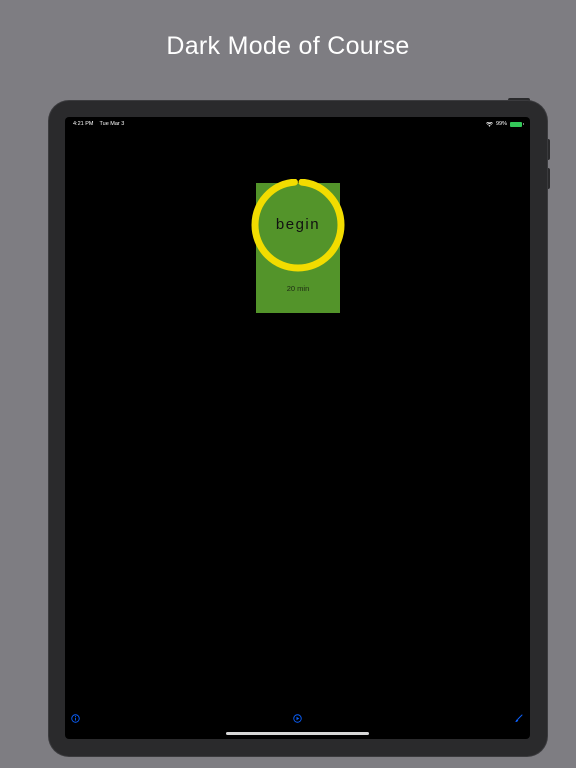  What do you see at coordinates (297, 718) in the screenshot?
I see `play-icon` at bounding box center [297, 718].